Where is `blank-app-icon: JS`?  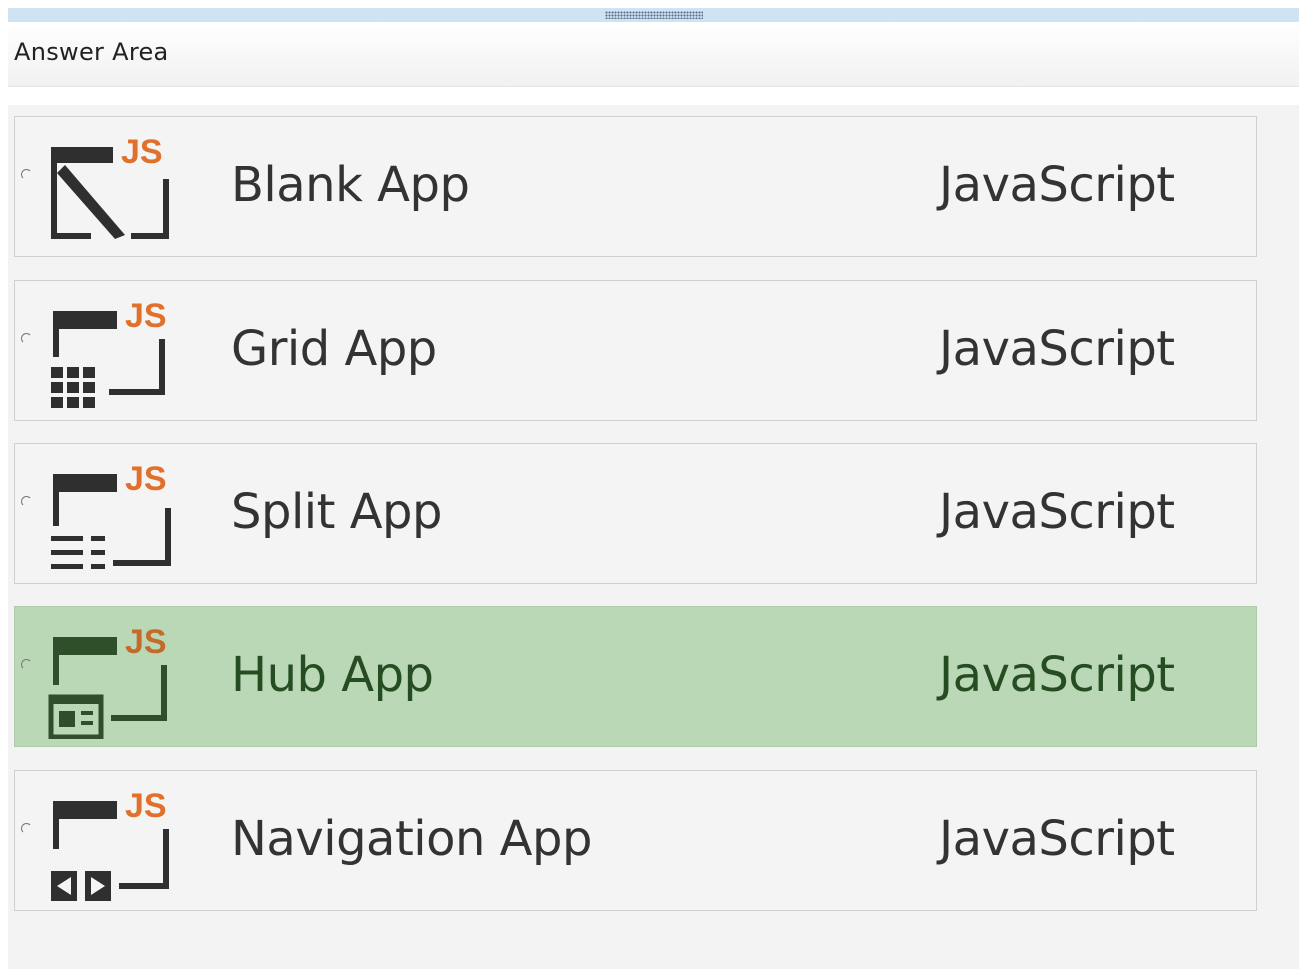
blank-app-icon: JS is located at coordinates (110, 186).